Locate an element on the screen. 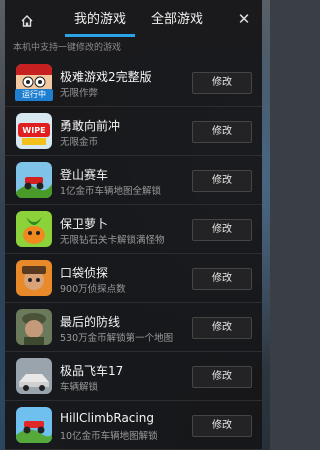 The width and height of the screenshot is (320, 450). game-row: 运行中 极难游戏2完整版 无限作弊 修改 is located at coordinates (133, 82).